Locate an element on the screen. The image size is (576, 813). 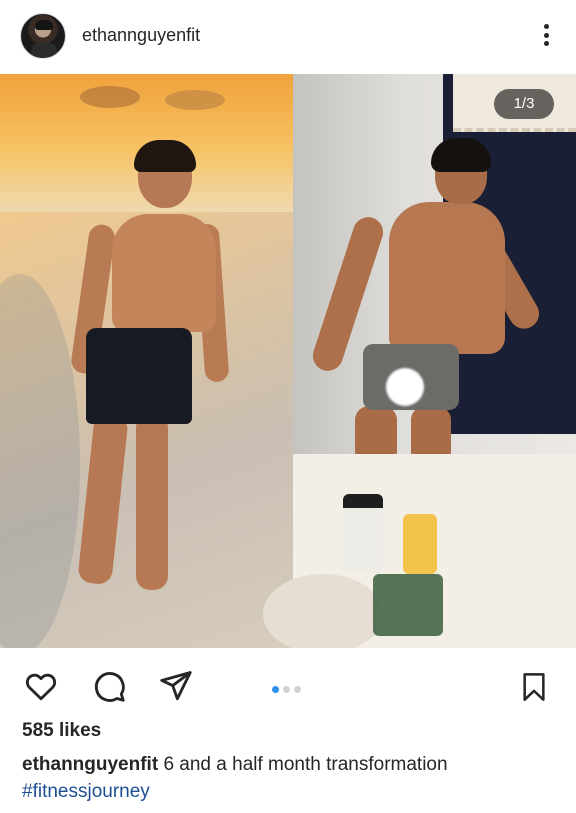
sink is located at coordinates (323, 611).